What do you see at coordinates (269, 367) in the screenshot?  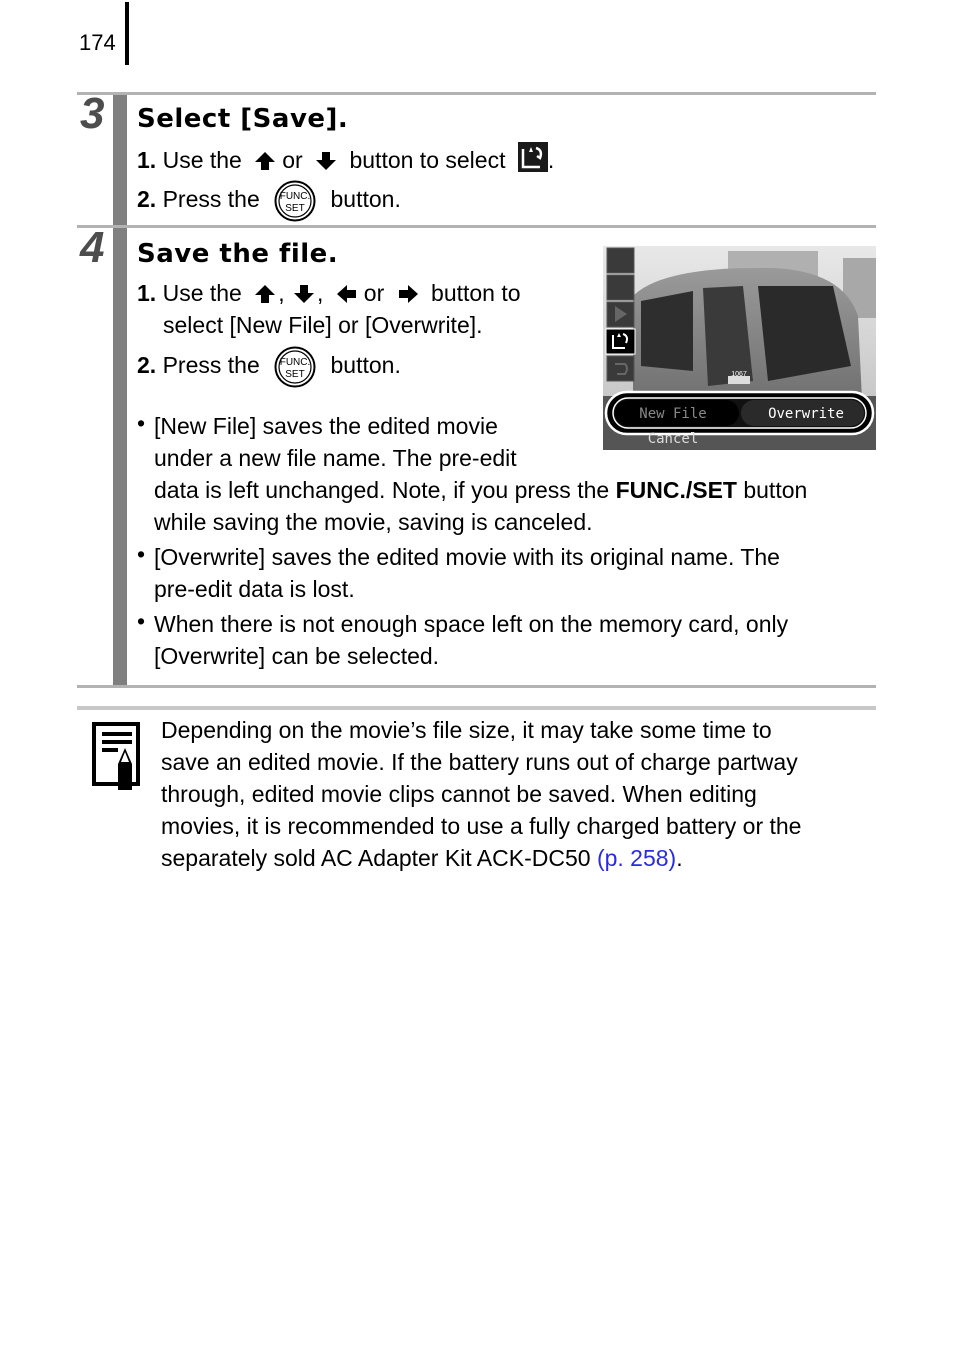 I see `step-4-instruction-2: 2. Press the FUNC. SET button.` at bounding box center [269, 367].